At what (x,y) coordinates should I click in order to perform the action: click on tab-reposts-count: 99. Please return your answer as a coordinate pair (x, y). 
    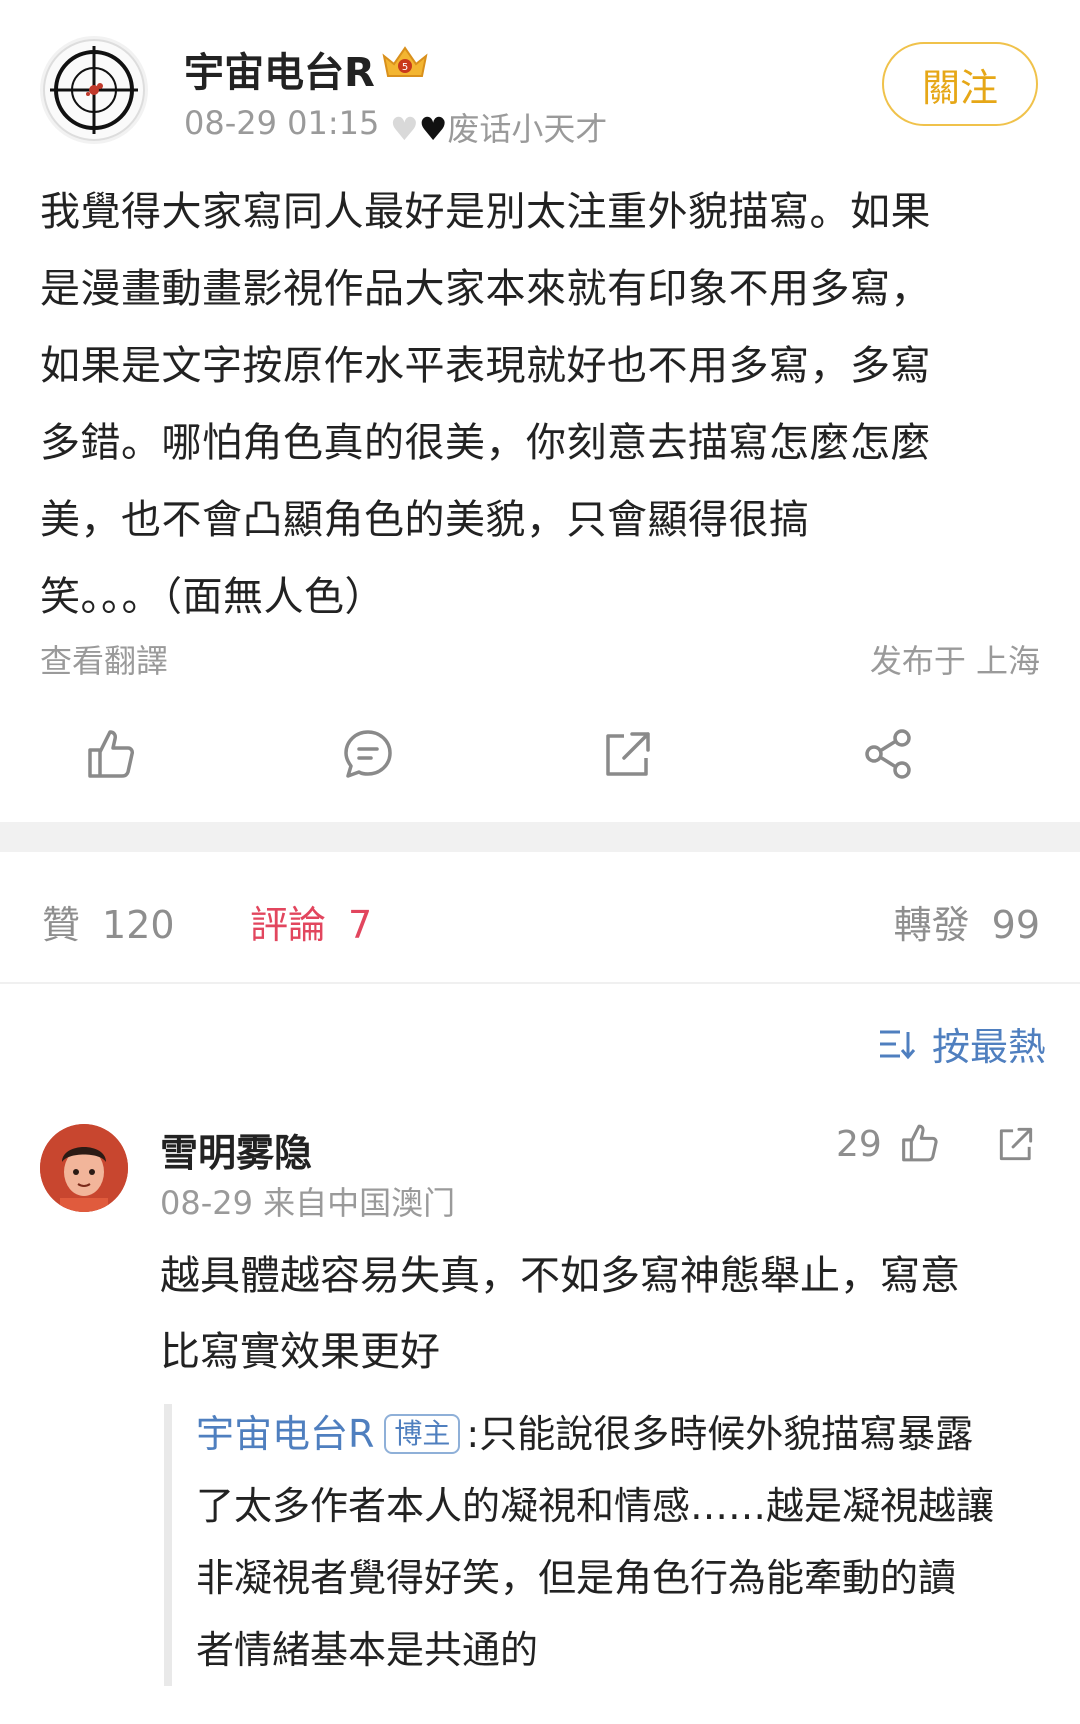
    Looking at the image, I should click on (1015, 925).